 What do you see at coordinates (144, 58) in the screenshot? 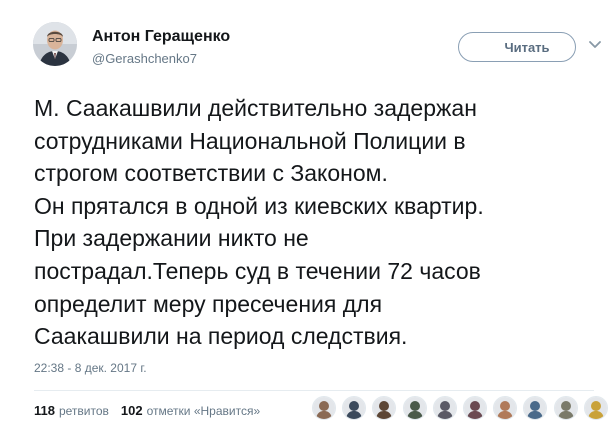
I see `author-handle: @Gerashchenko7` at bounding box center [144, 58].